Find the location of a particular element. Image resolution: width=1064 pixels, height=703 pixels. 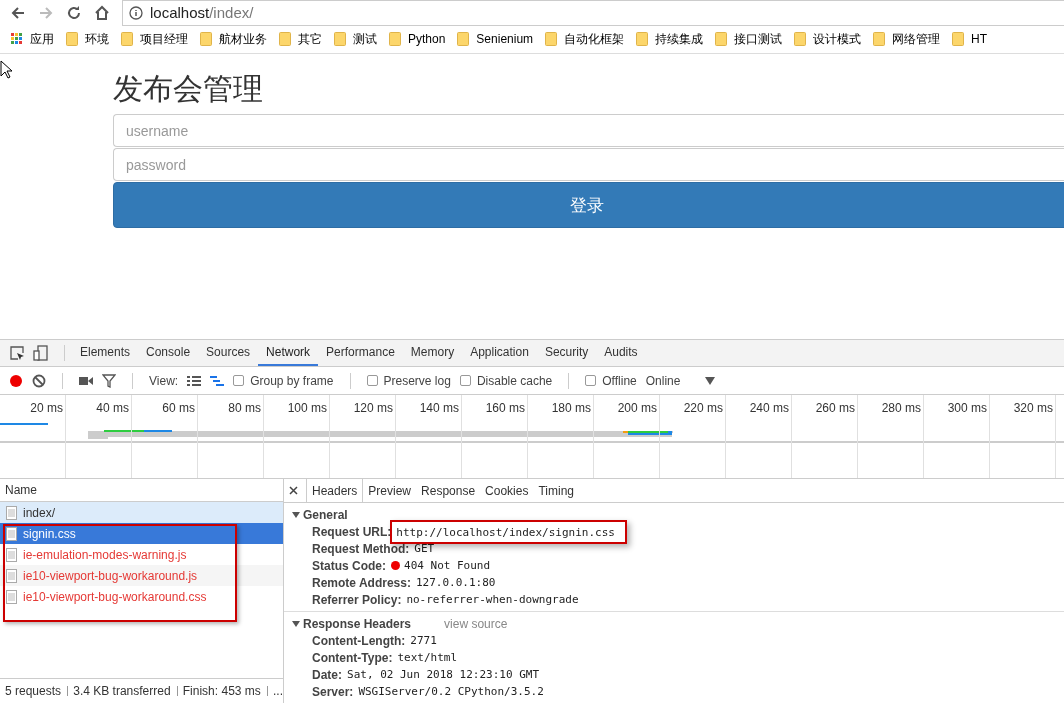

detail-tab: Preview is located at coordinates (390, 490).